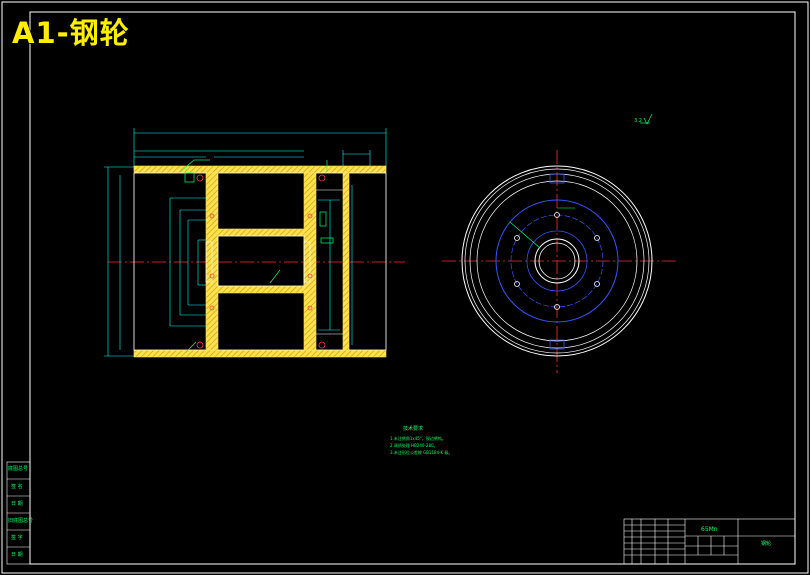 This screenshot has height=575, width=810. What do you see at coordinates (413, 428) in the screenshot?
I see `tech-req-heading: 技术要求` at bounding box center [413, 428].